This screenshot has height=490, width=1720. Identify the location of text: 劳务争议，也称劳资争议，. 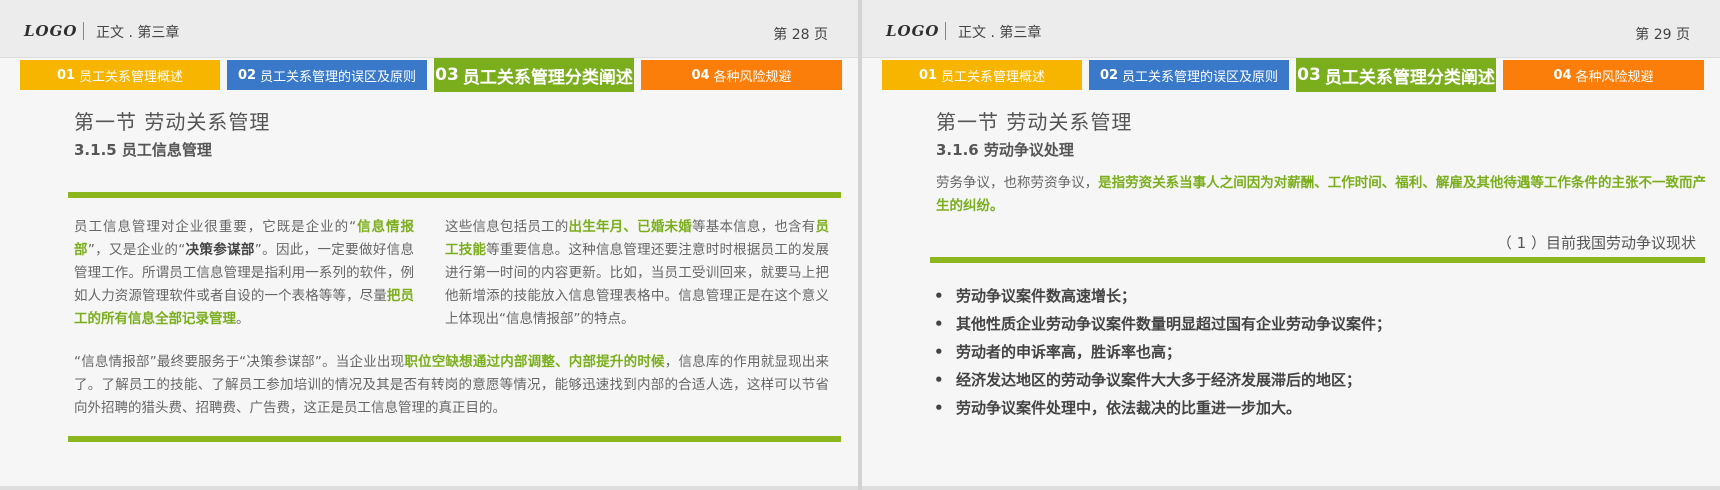
(1017, 183).